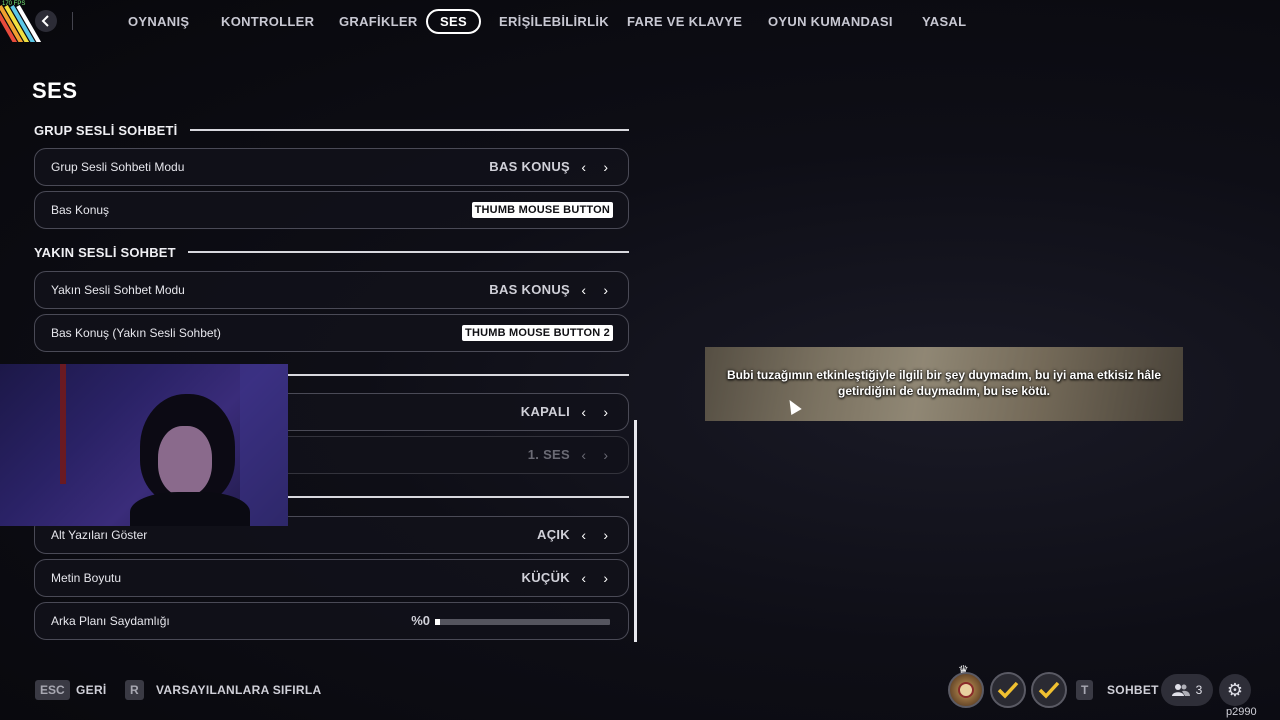 This screenshot has height=720, width=1280. I want to click on player-avatar-badge, so click(966, 690).